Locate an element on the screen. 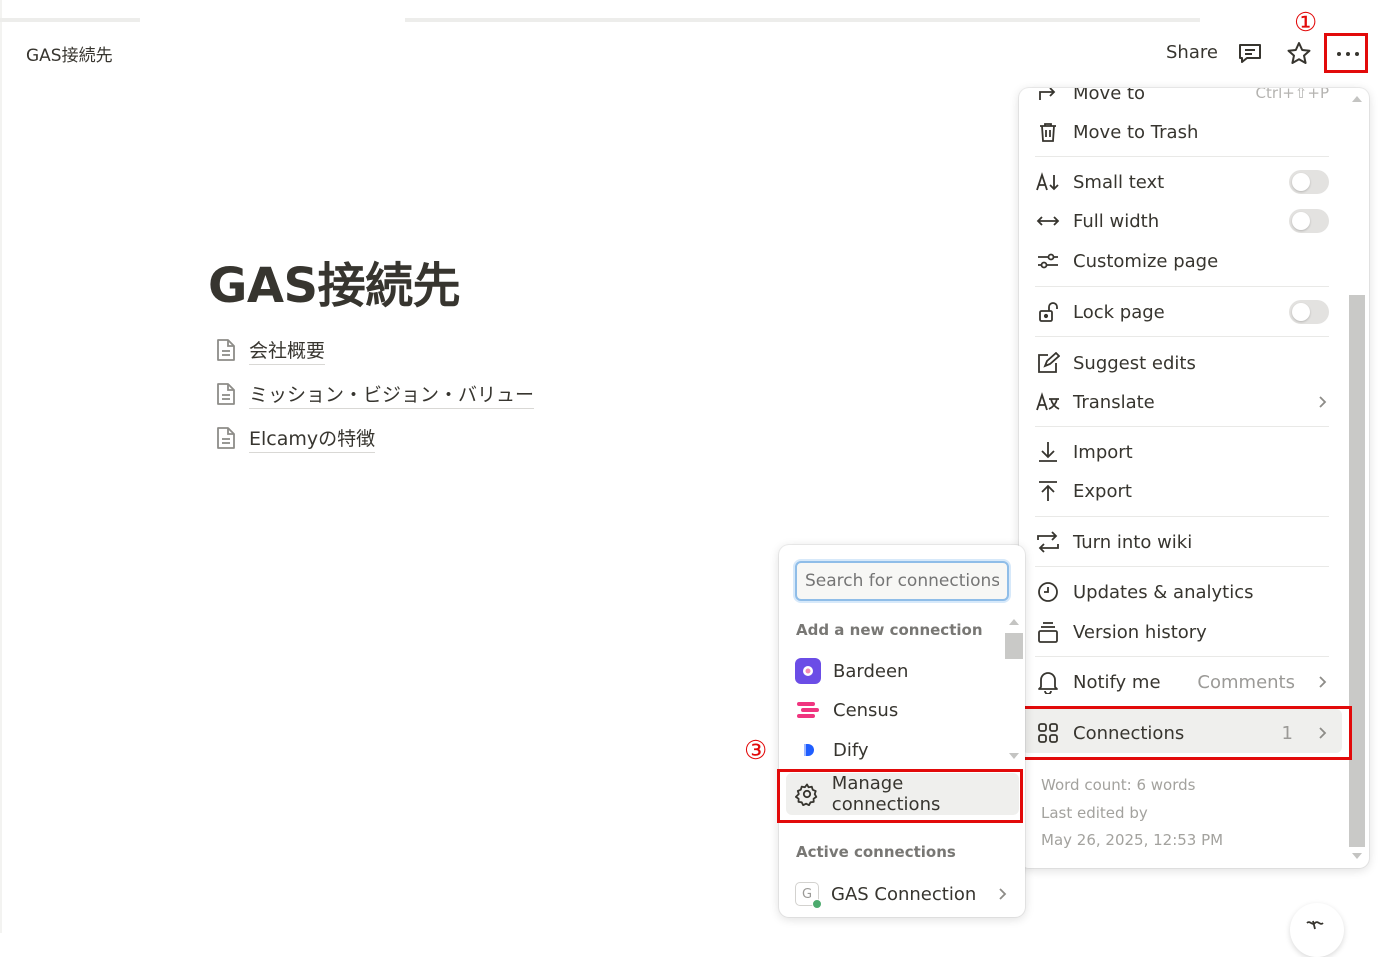 Image resolution: width=1382 pixels, height=957 pixels. small-text-toggle is located at coordinates (1309, 182).